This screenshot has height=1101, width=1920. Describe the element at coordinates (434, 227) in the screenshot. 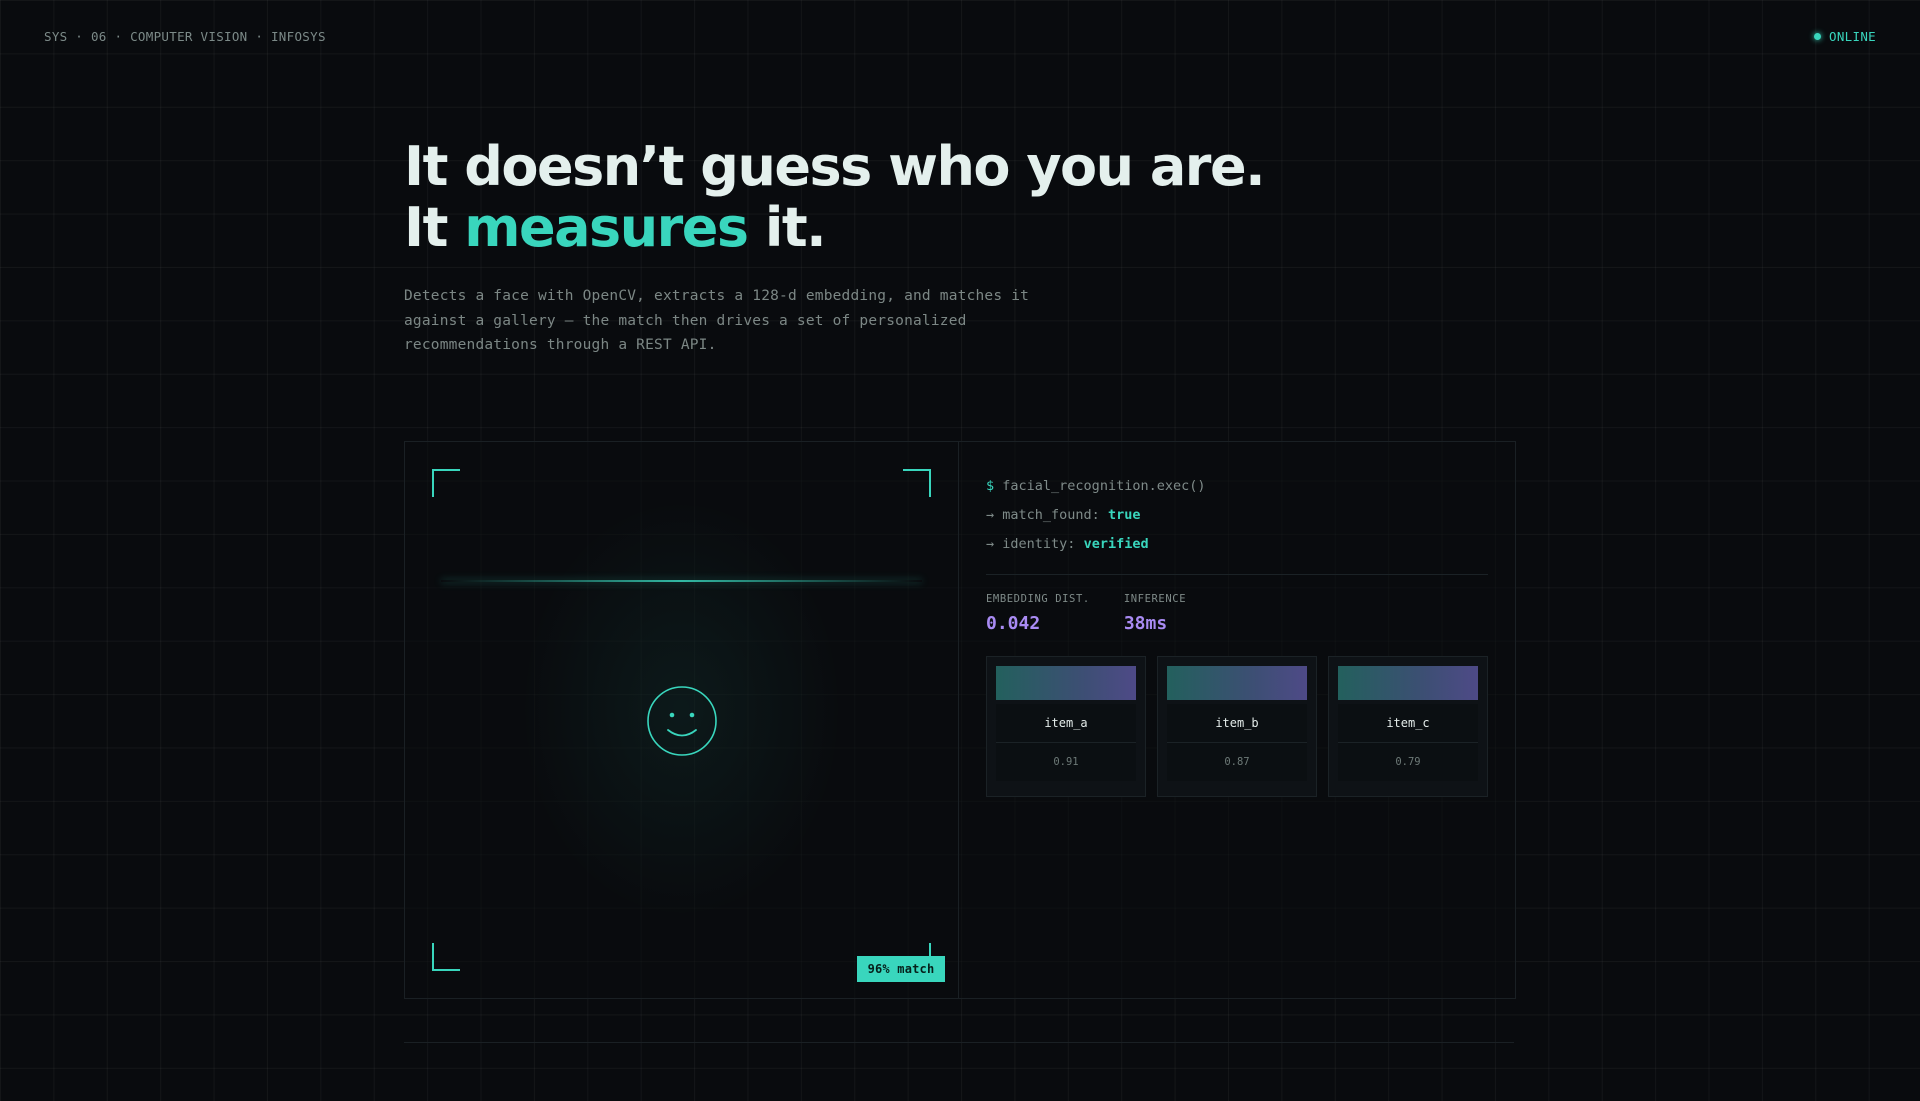

I see `headline-line-2-prefix: It` at that location.